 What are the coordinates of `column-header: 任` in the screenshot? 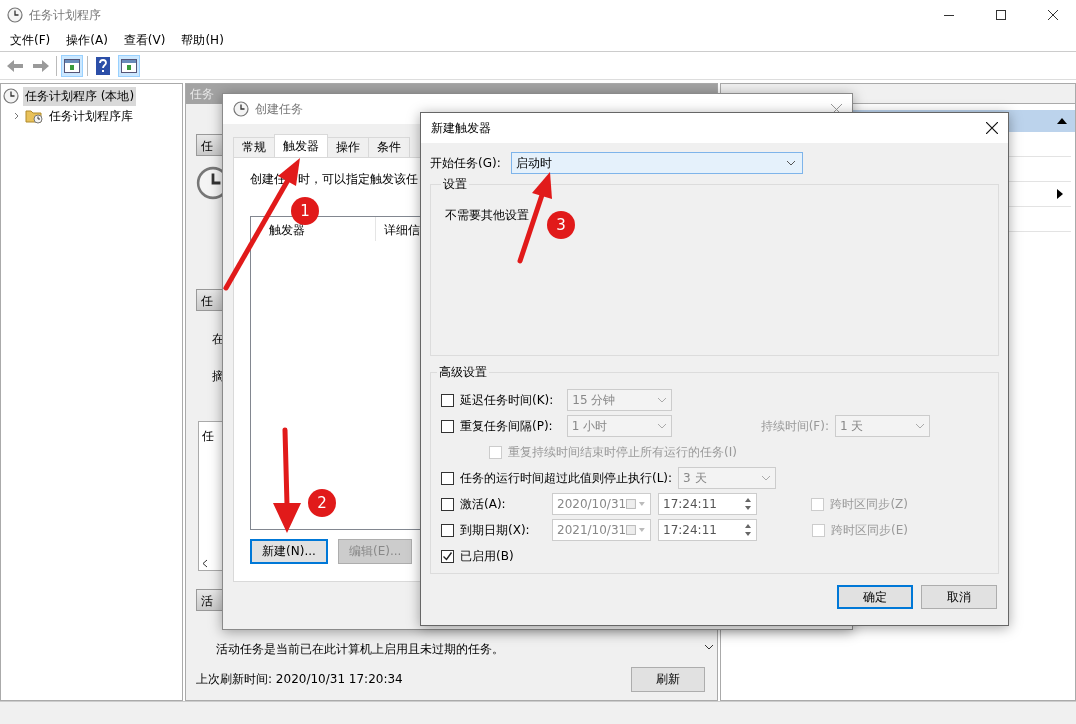 It's located at (208, 436).